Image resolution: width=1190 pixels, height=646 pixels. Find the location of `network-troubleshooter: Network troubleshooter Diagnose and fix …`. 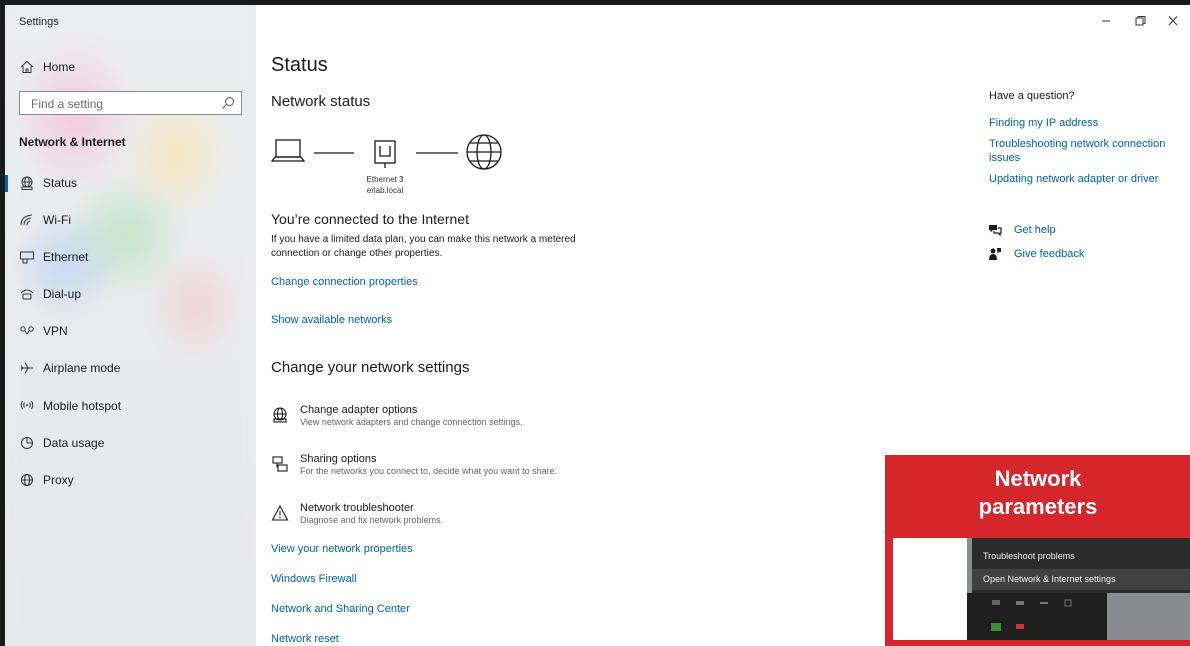

network-troubleshooter: Network troubleshooter Diagnose and fix … is located at coordinates (441, 519).